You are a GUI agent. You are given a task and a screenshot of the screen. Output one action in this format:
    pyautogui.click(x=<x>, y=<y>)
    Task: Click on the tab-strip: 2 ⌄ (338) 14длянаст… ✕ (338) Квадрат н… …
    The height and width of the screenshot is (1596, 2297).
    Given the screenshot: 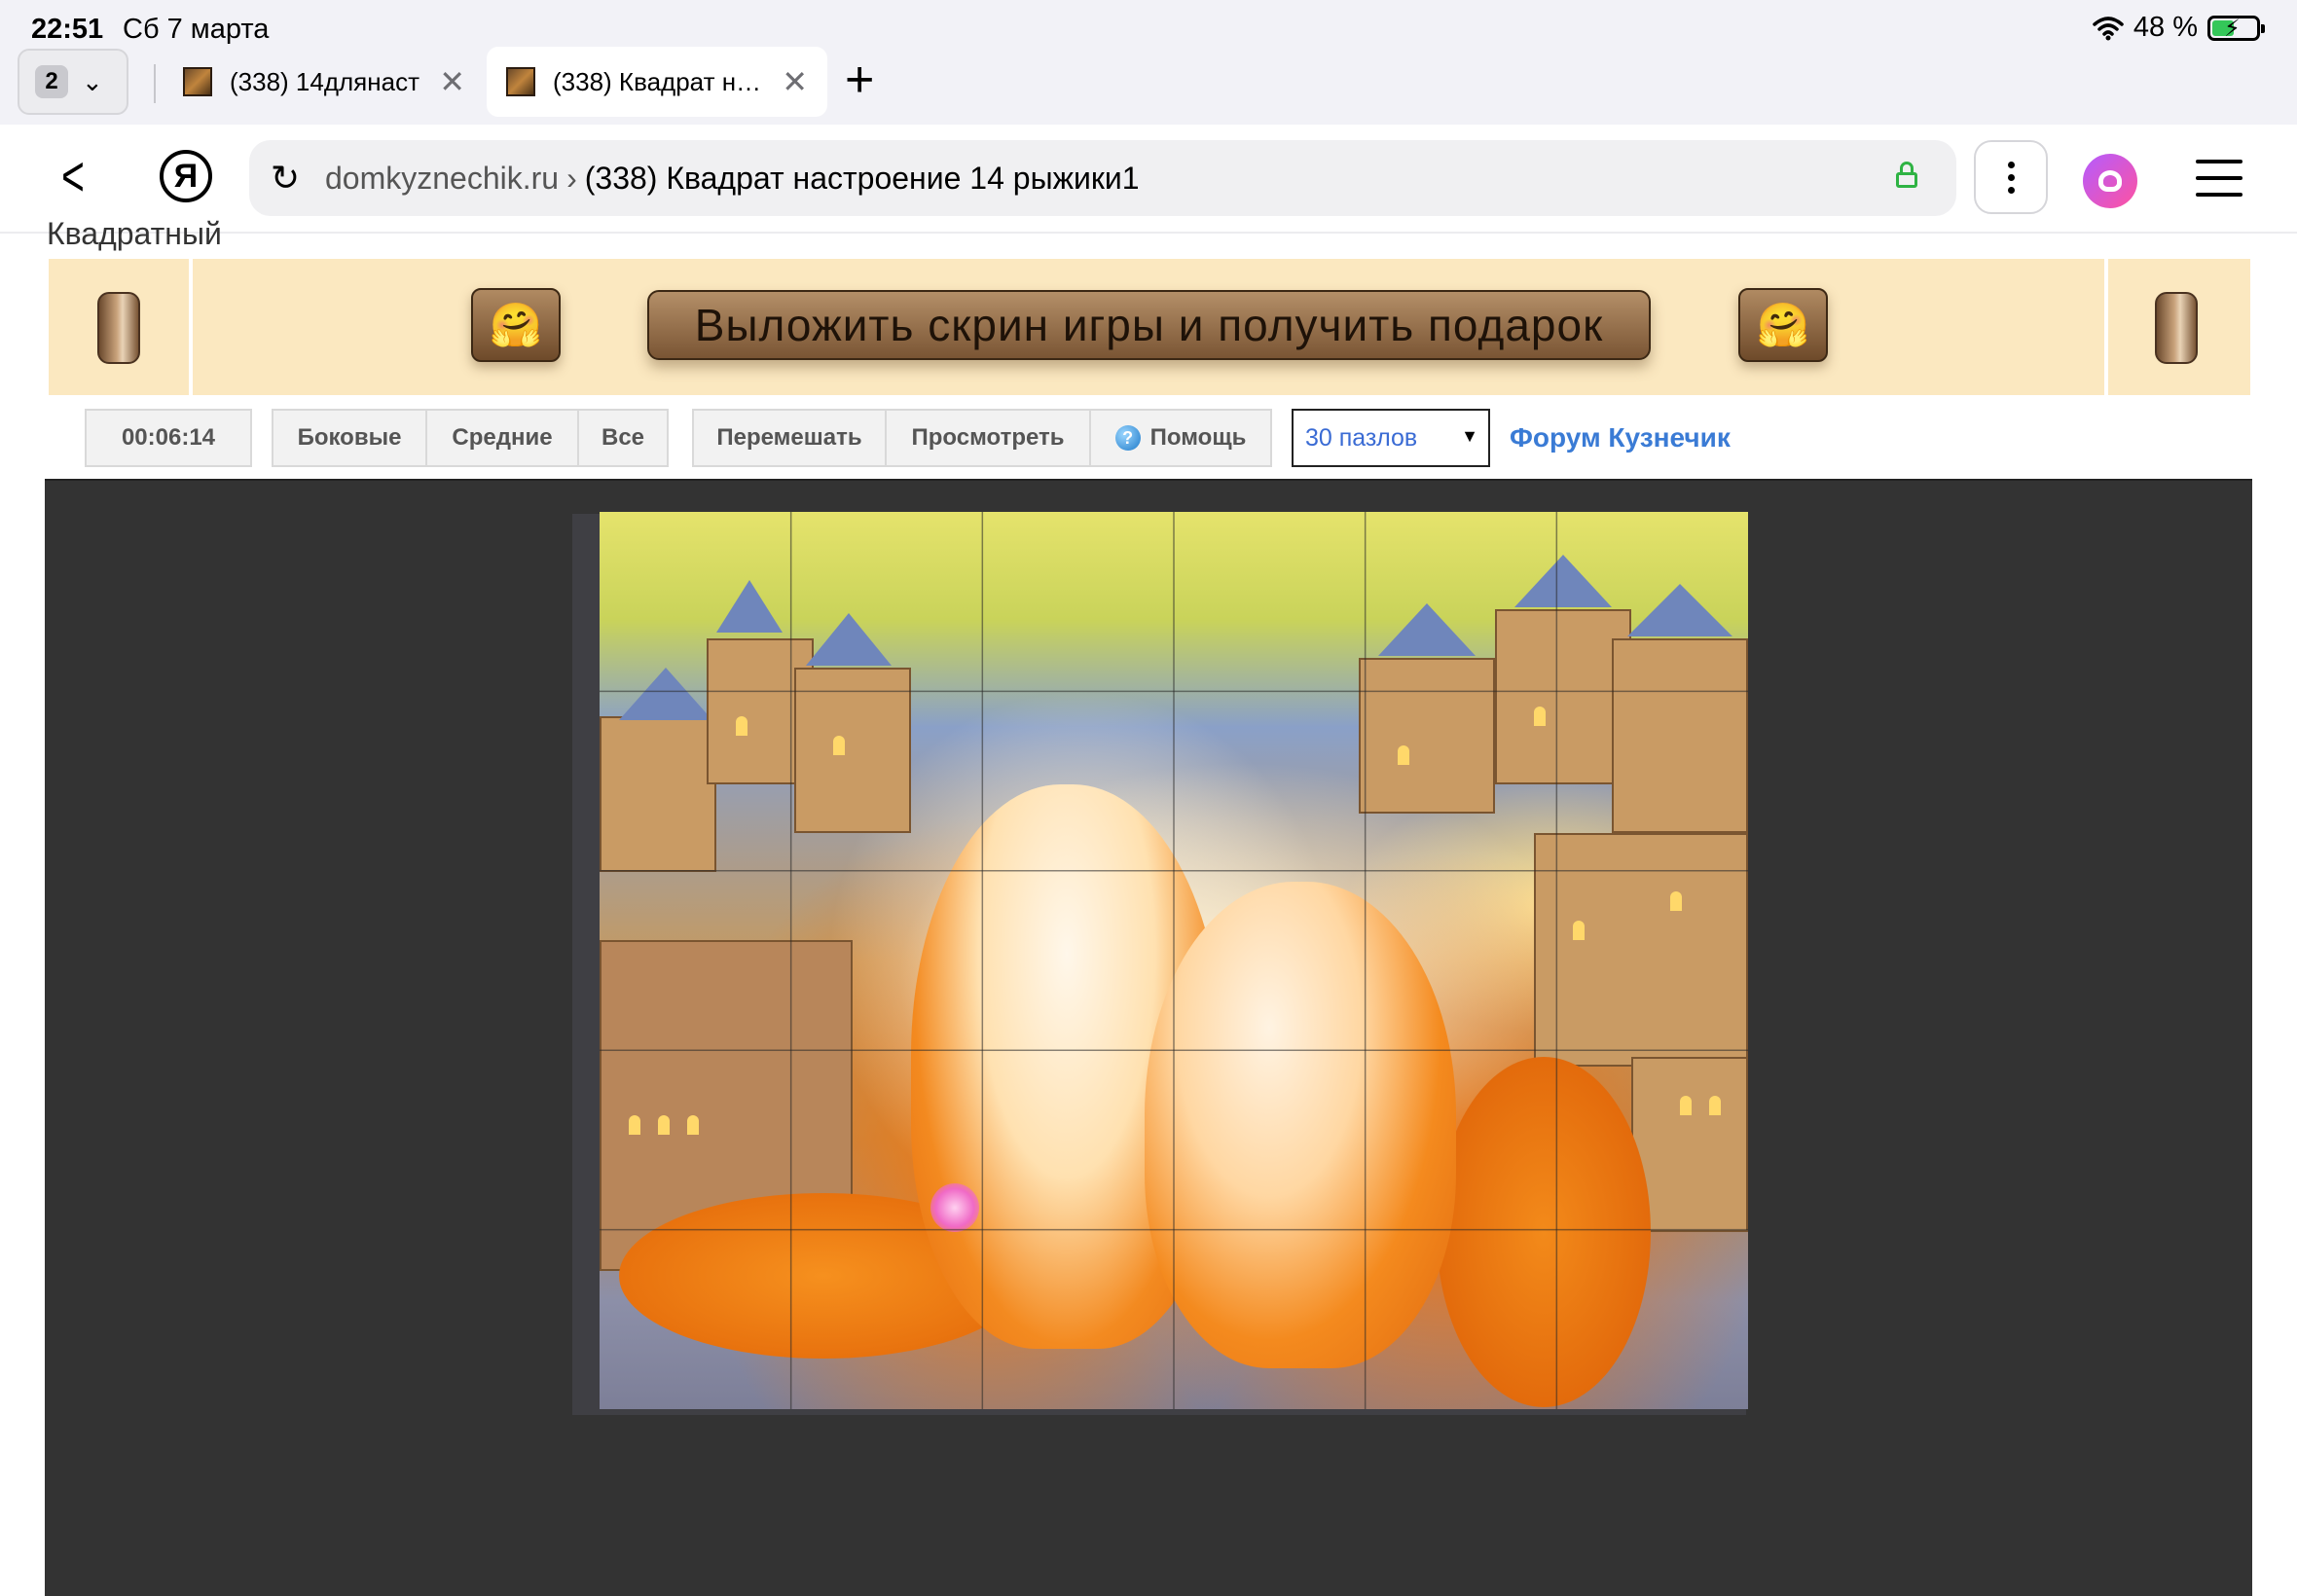 What is the action you would take?
    pyautogui.click(x=1148, y=86)
    